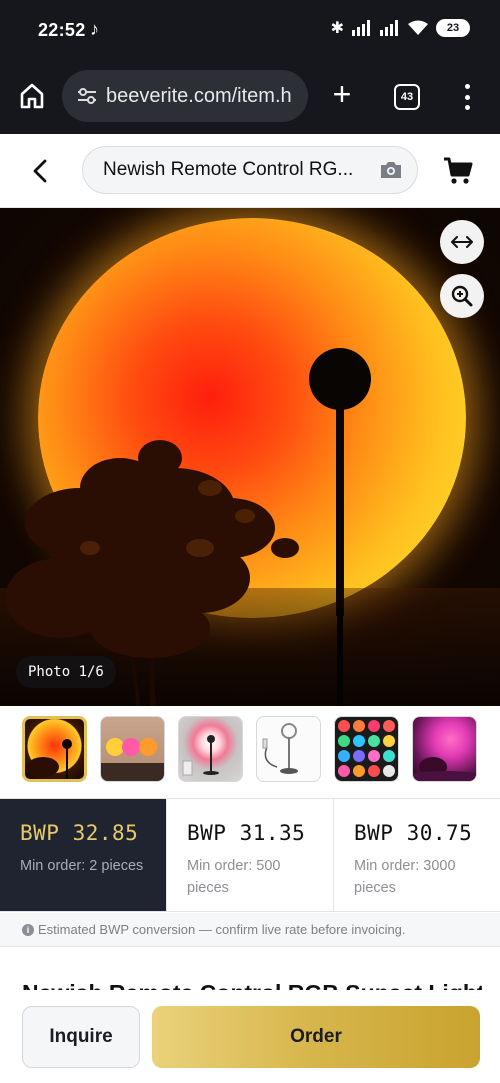  Describe the element at coordinates (81, 1037) in the screenshot. I see `inquire-button: Inquire` at that location.